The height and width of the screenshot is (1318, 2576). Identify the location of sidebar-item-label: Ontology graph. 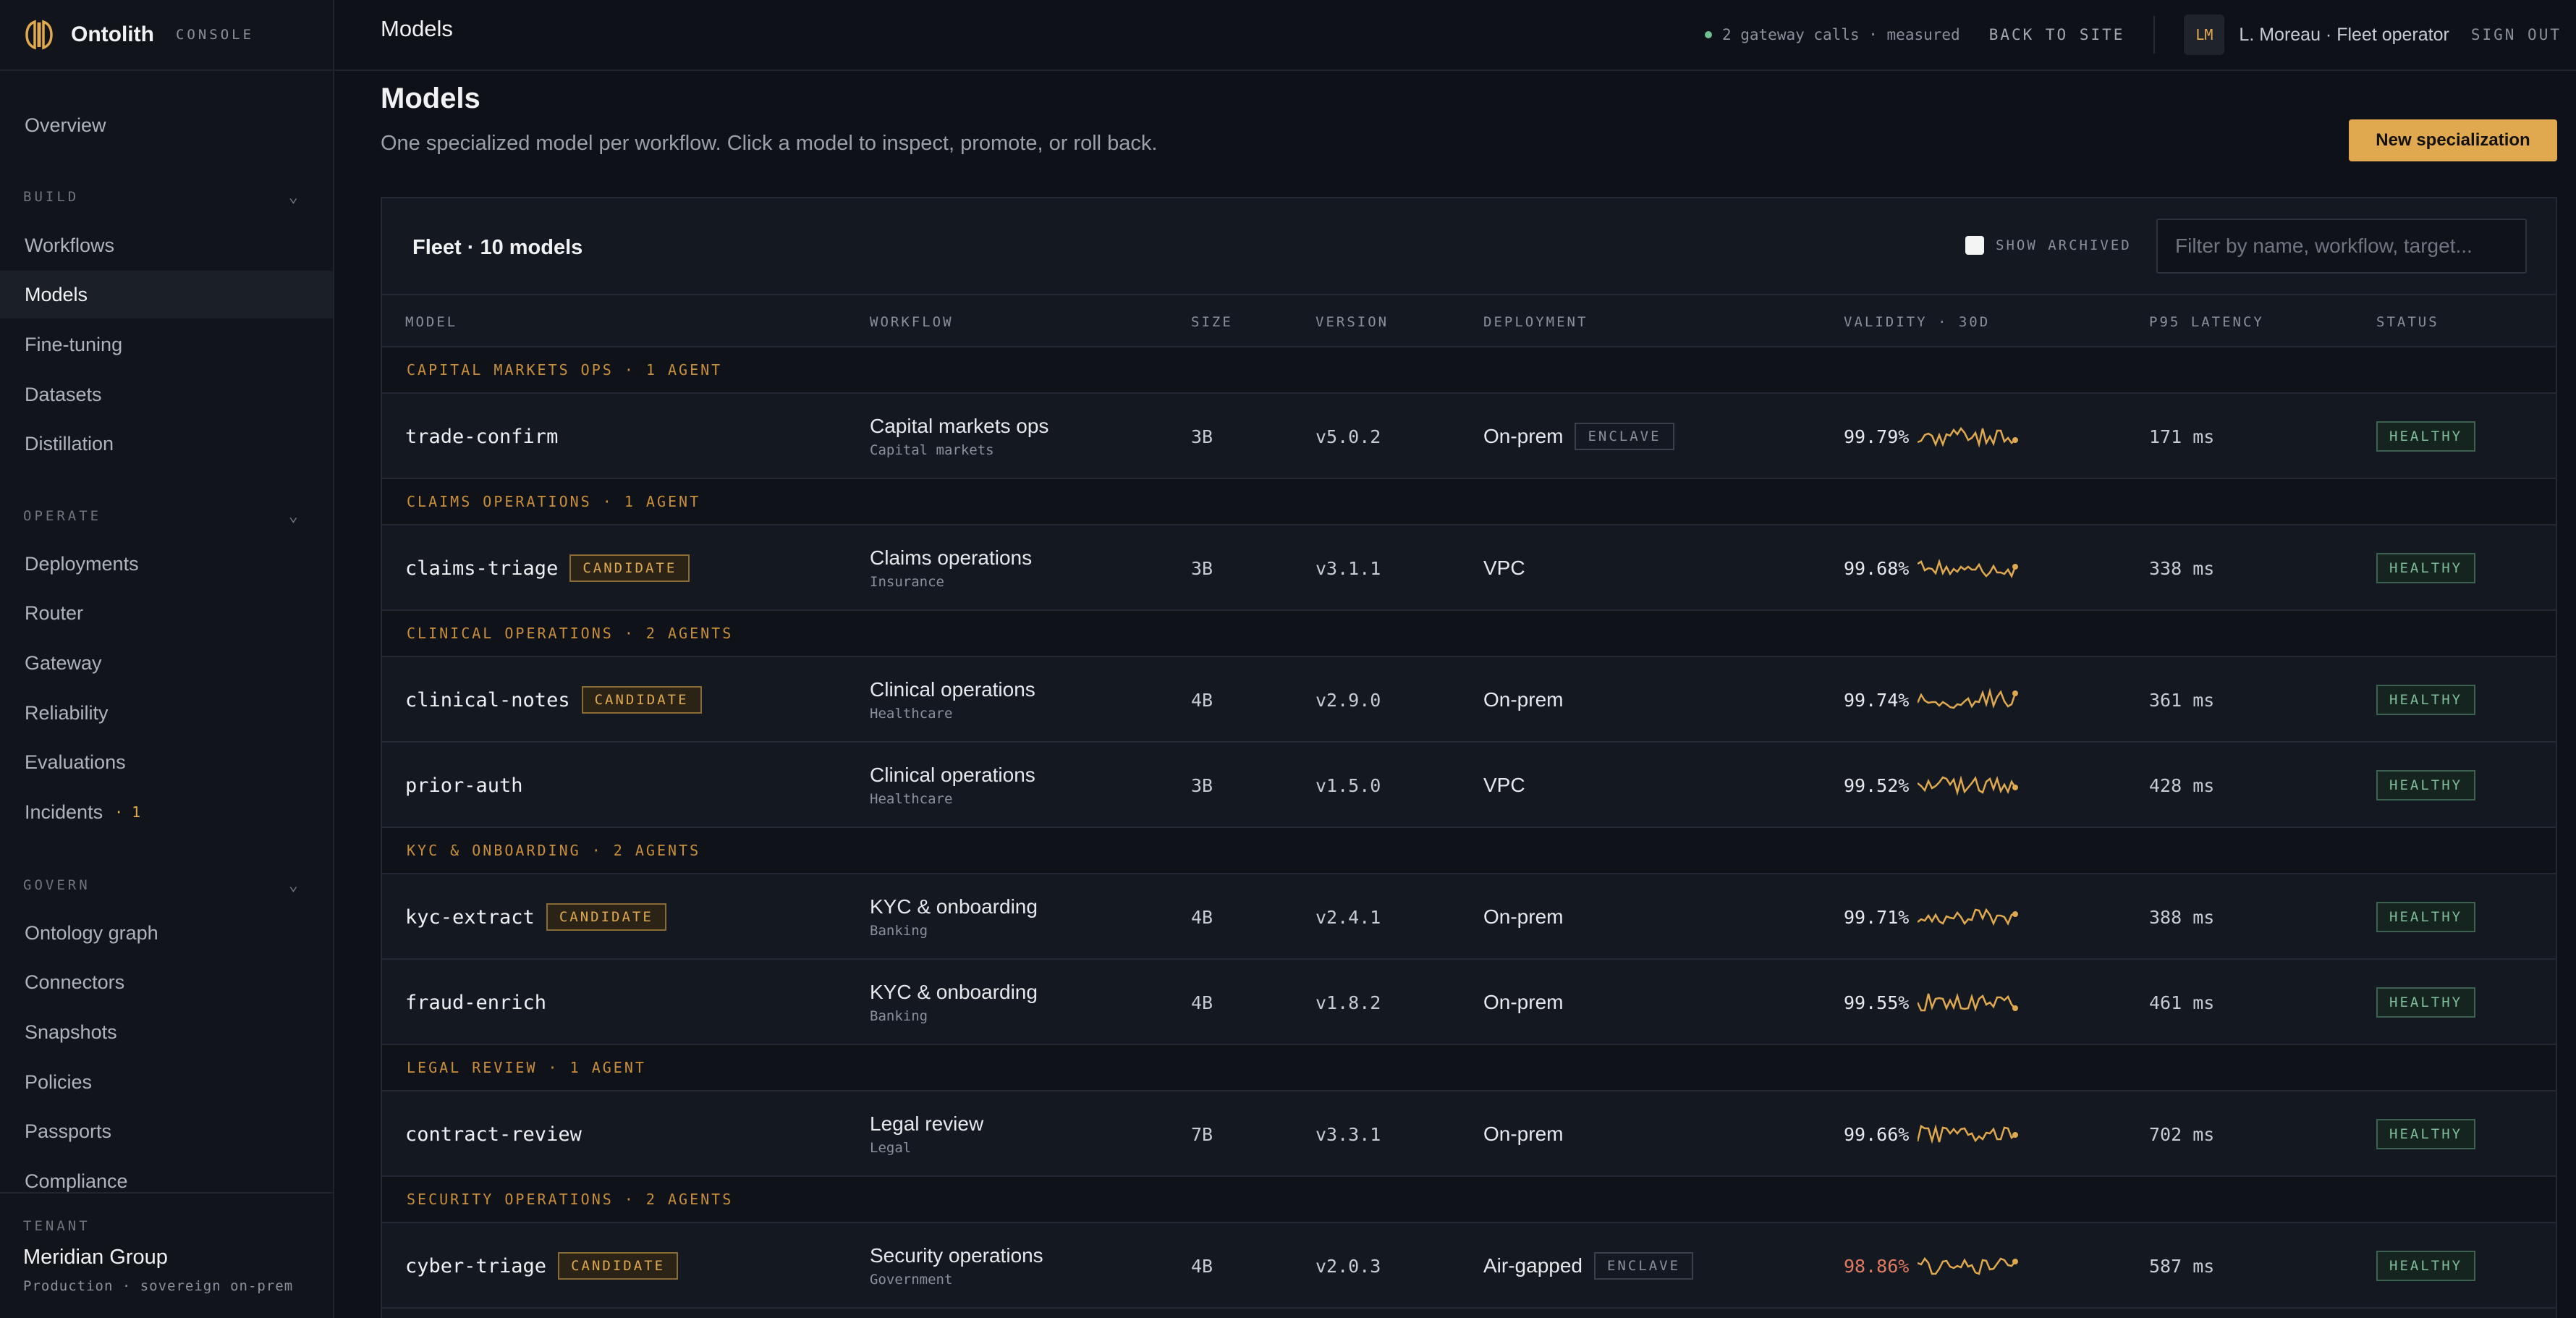
(91, 932).